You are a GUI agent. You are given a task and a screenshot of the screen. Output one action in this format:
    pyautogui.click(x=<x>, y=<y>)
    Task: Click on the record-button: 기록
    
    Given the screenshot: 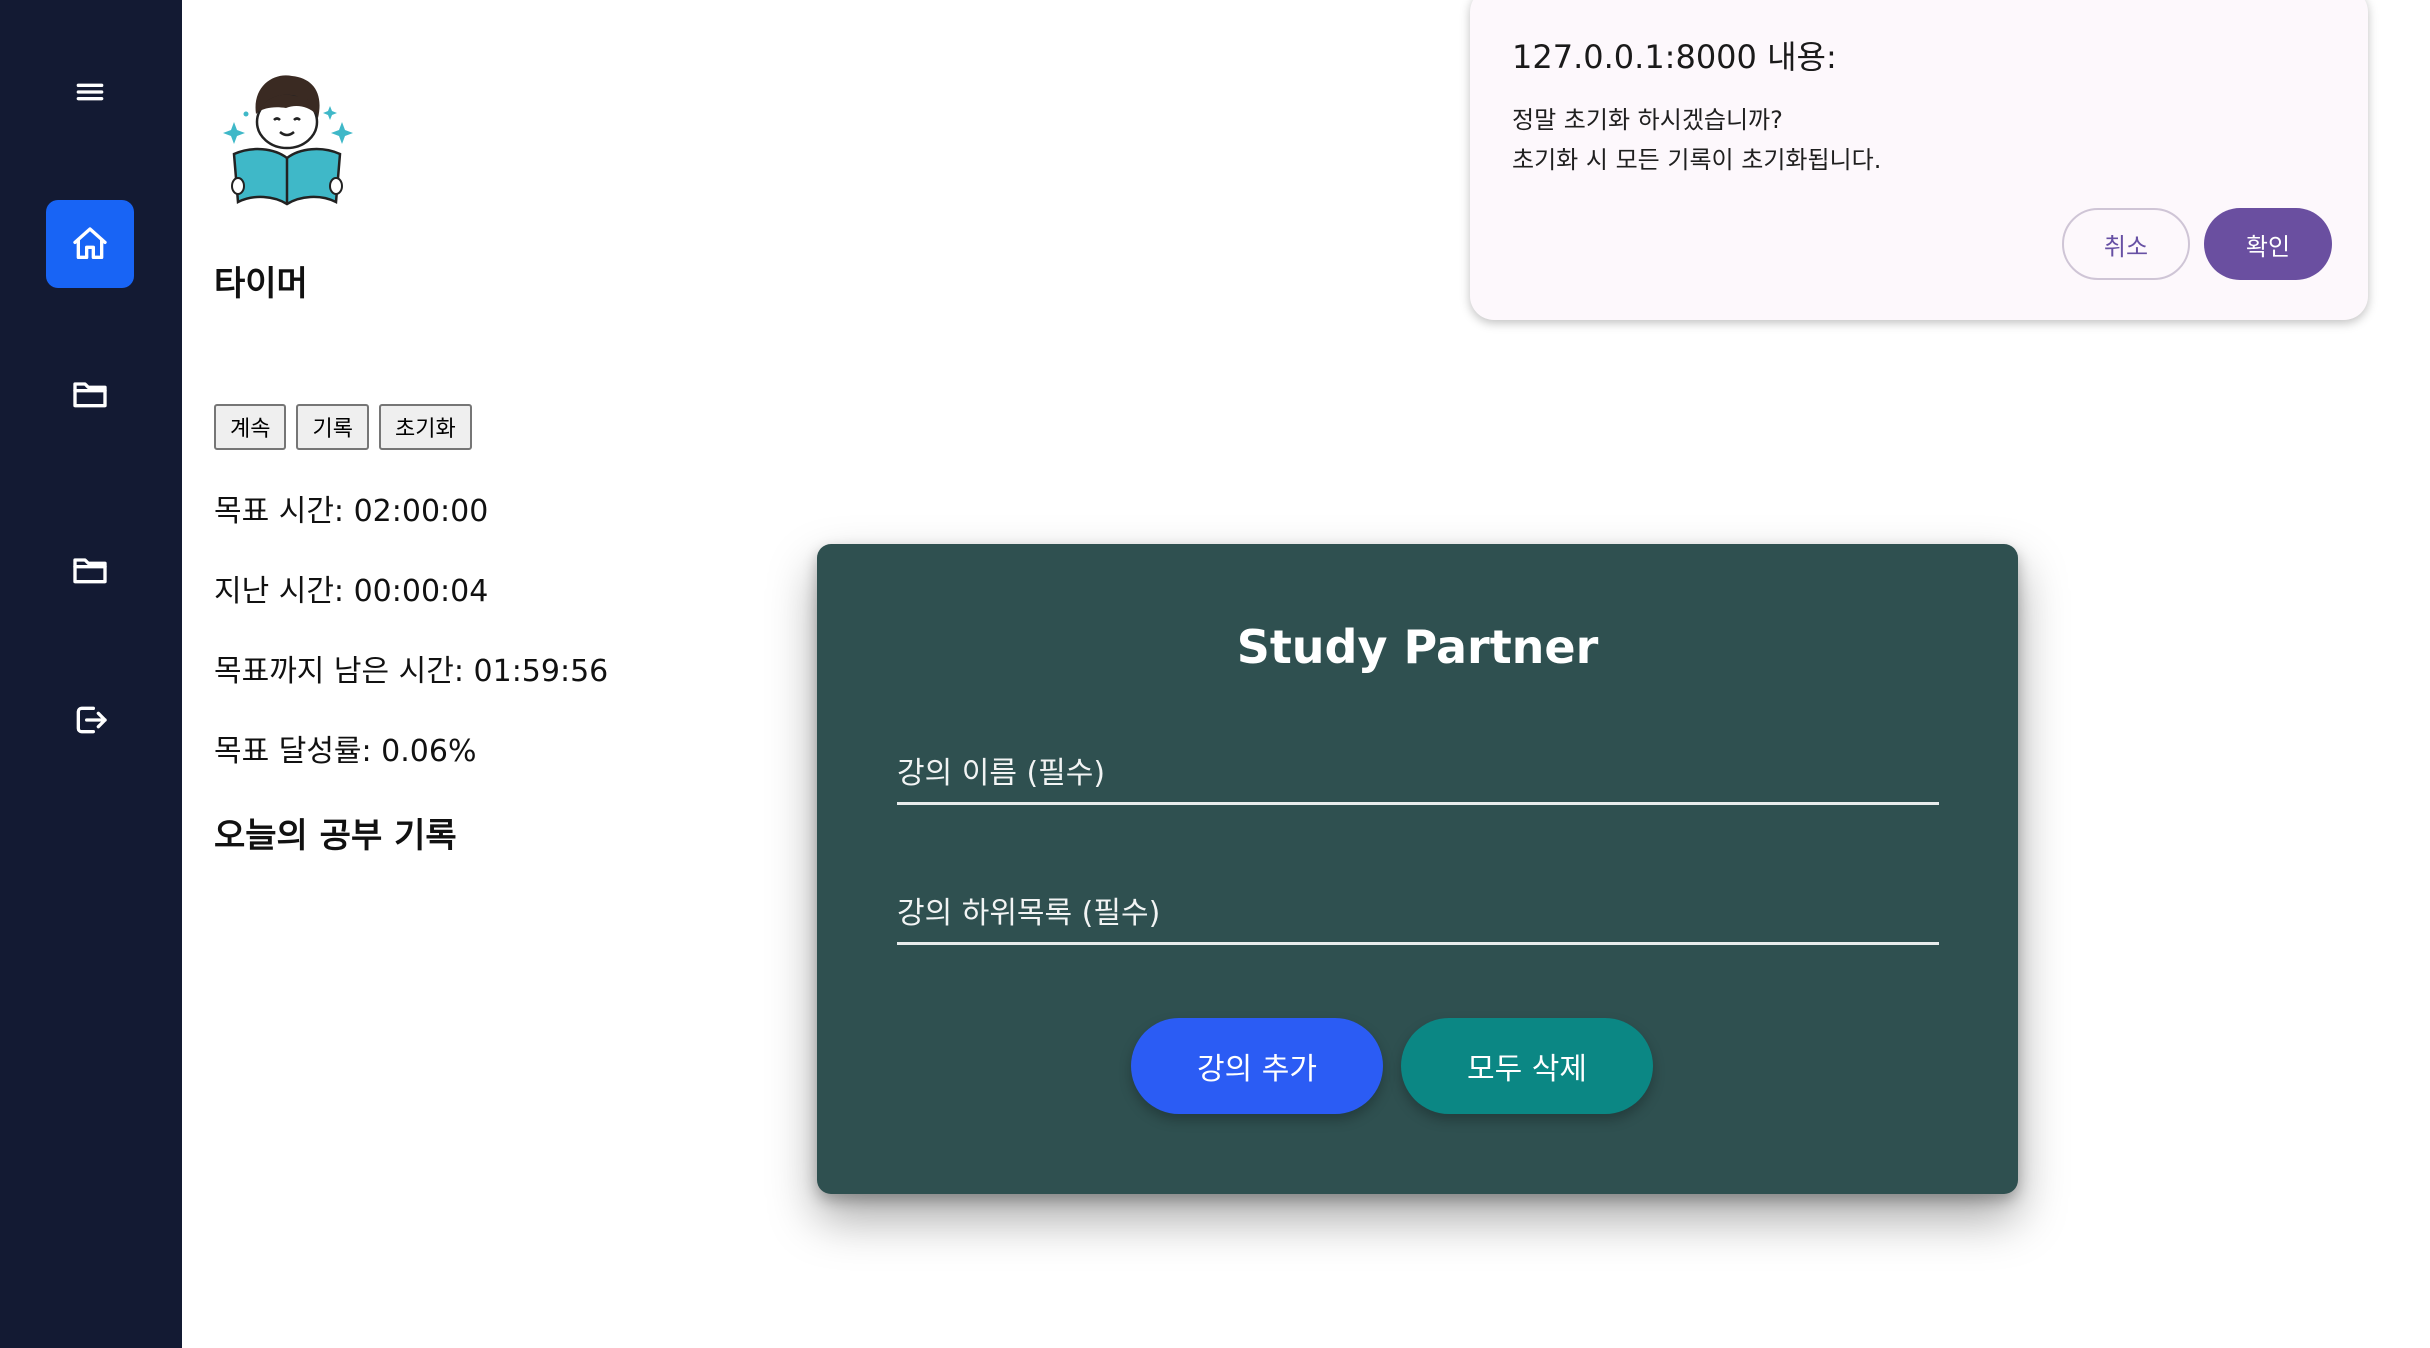 What is the action you would take?
    pyautogui.click(x=332, y=427)
    